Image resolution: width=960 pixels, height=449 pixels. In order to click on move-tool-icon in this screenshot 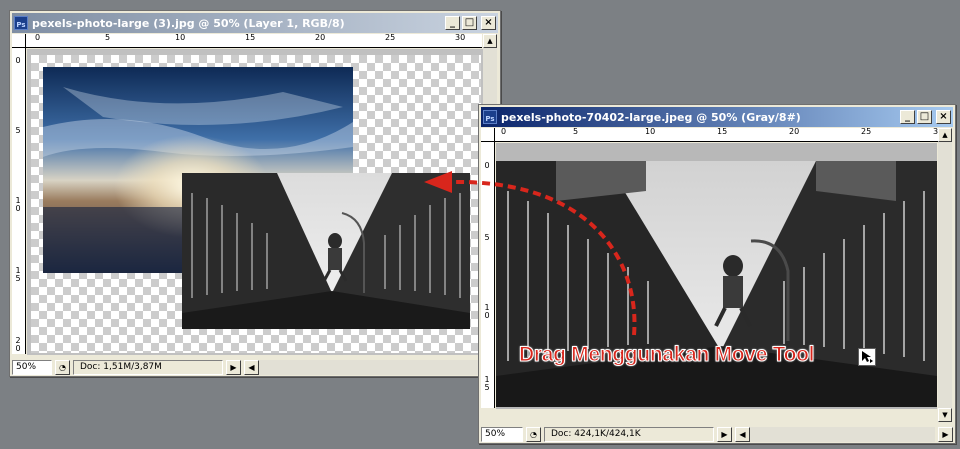, I will do `click(867, 357)`.